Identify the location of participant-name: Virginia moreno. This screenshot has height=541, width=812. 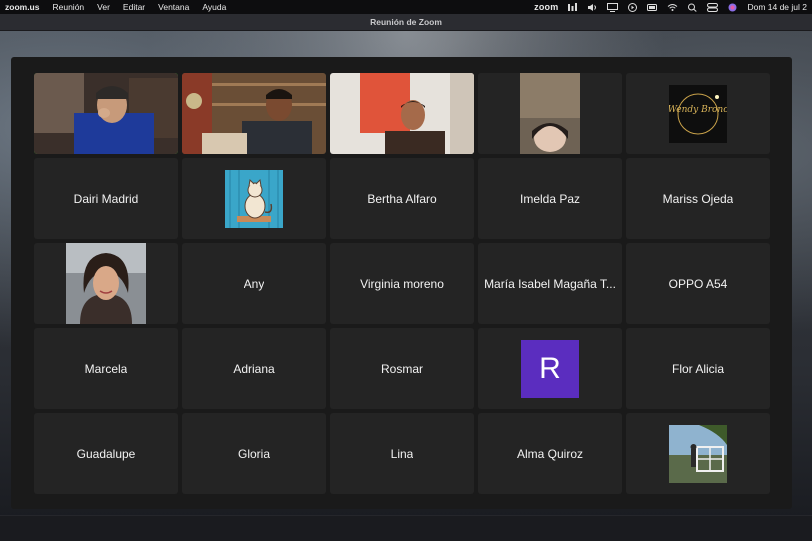
(402, 283).